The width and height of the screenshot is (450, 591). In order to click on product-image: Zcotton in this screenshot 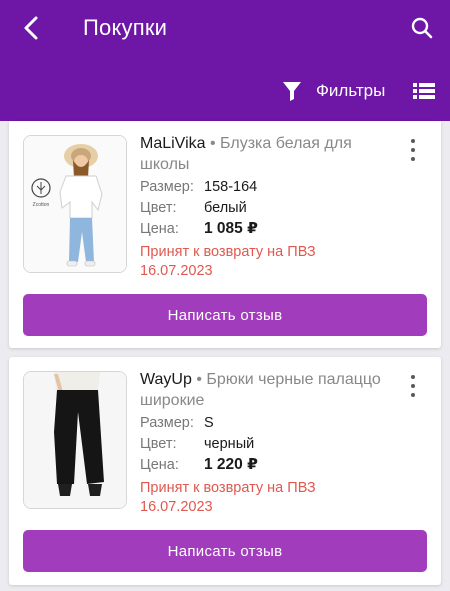, I will do `click(75, 204)`.